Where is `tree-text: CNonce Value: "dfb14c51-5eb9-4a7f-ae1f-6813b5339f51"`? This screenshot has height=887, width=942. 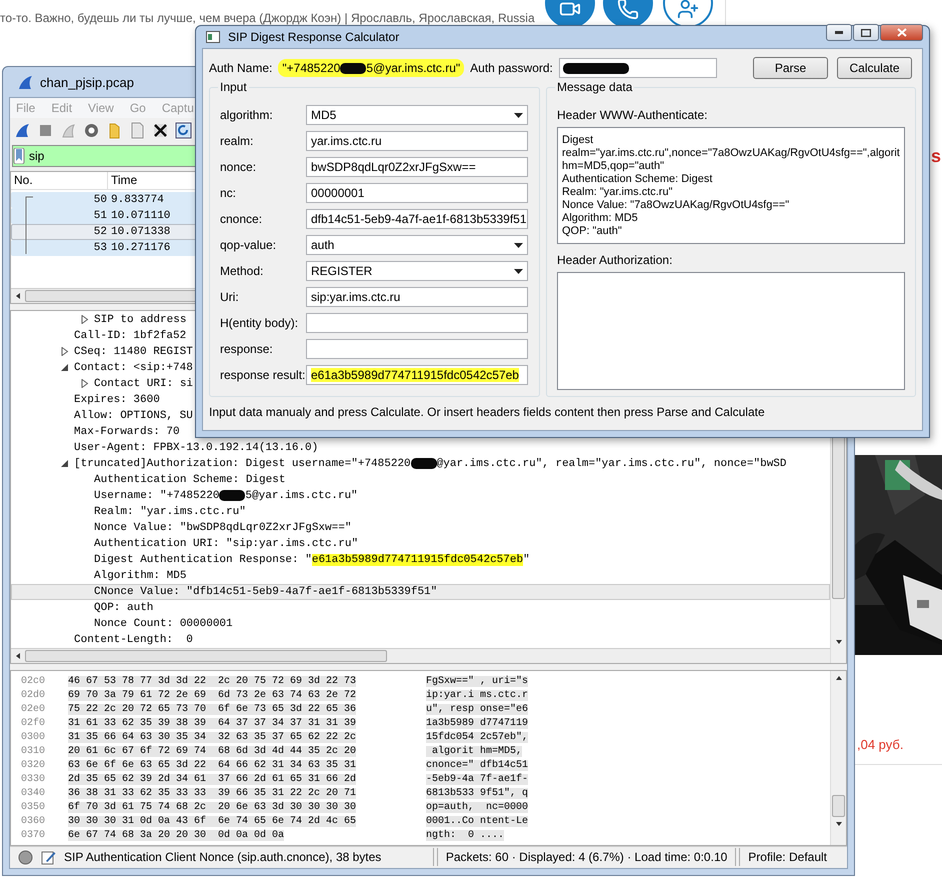 tree-text: CNonce Value: "dfb14c51-5eb9-4a7f-ae1f-6813b5339f51" is located at coordinates (266, 592).